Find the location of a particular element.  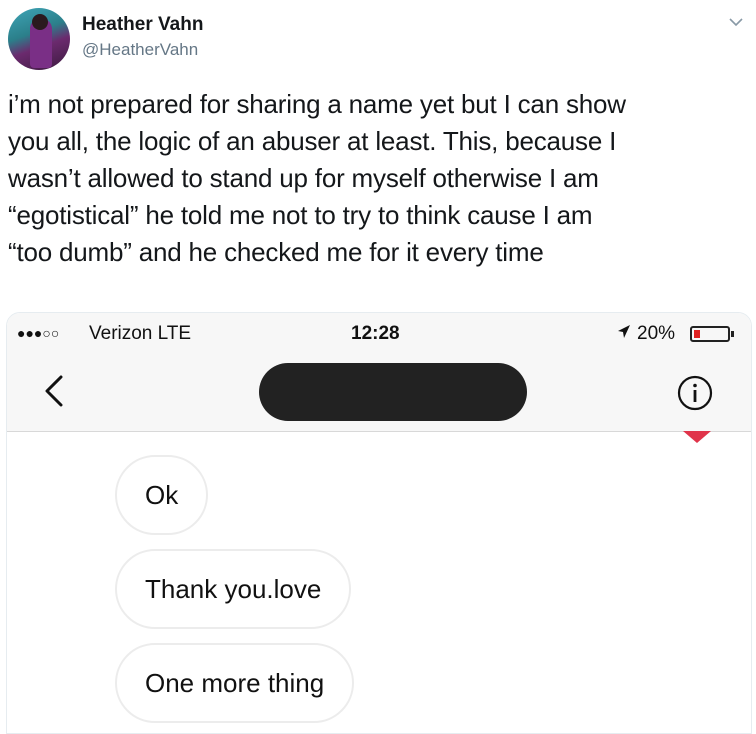

battery-percent: 20% is located at coordinates (656, 333).